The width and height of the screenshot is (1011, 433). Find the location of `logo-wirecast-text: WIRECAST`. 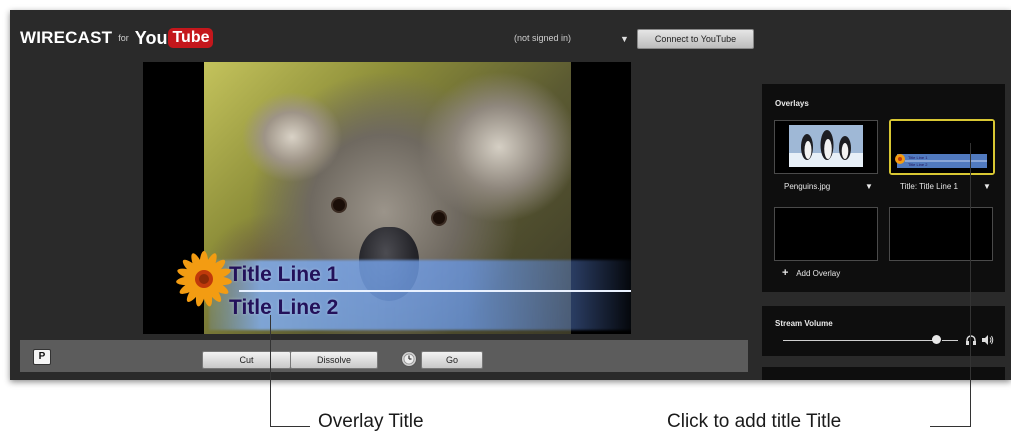

logo-wirecast-text: WIRECAST is located at coordinates (66, 37).